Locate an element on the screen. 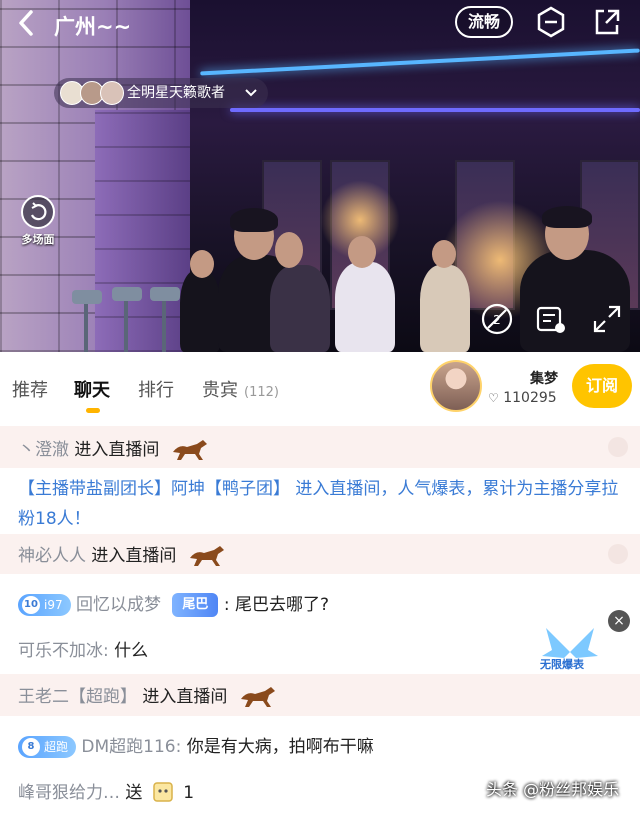 This screenshot has height=813, width=640. brick-pillar is located at coordinates (142, 231).